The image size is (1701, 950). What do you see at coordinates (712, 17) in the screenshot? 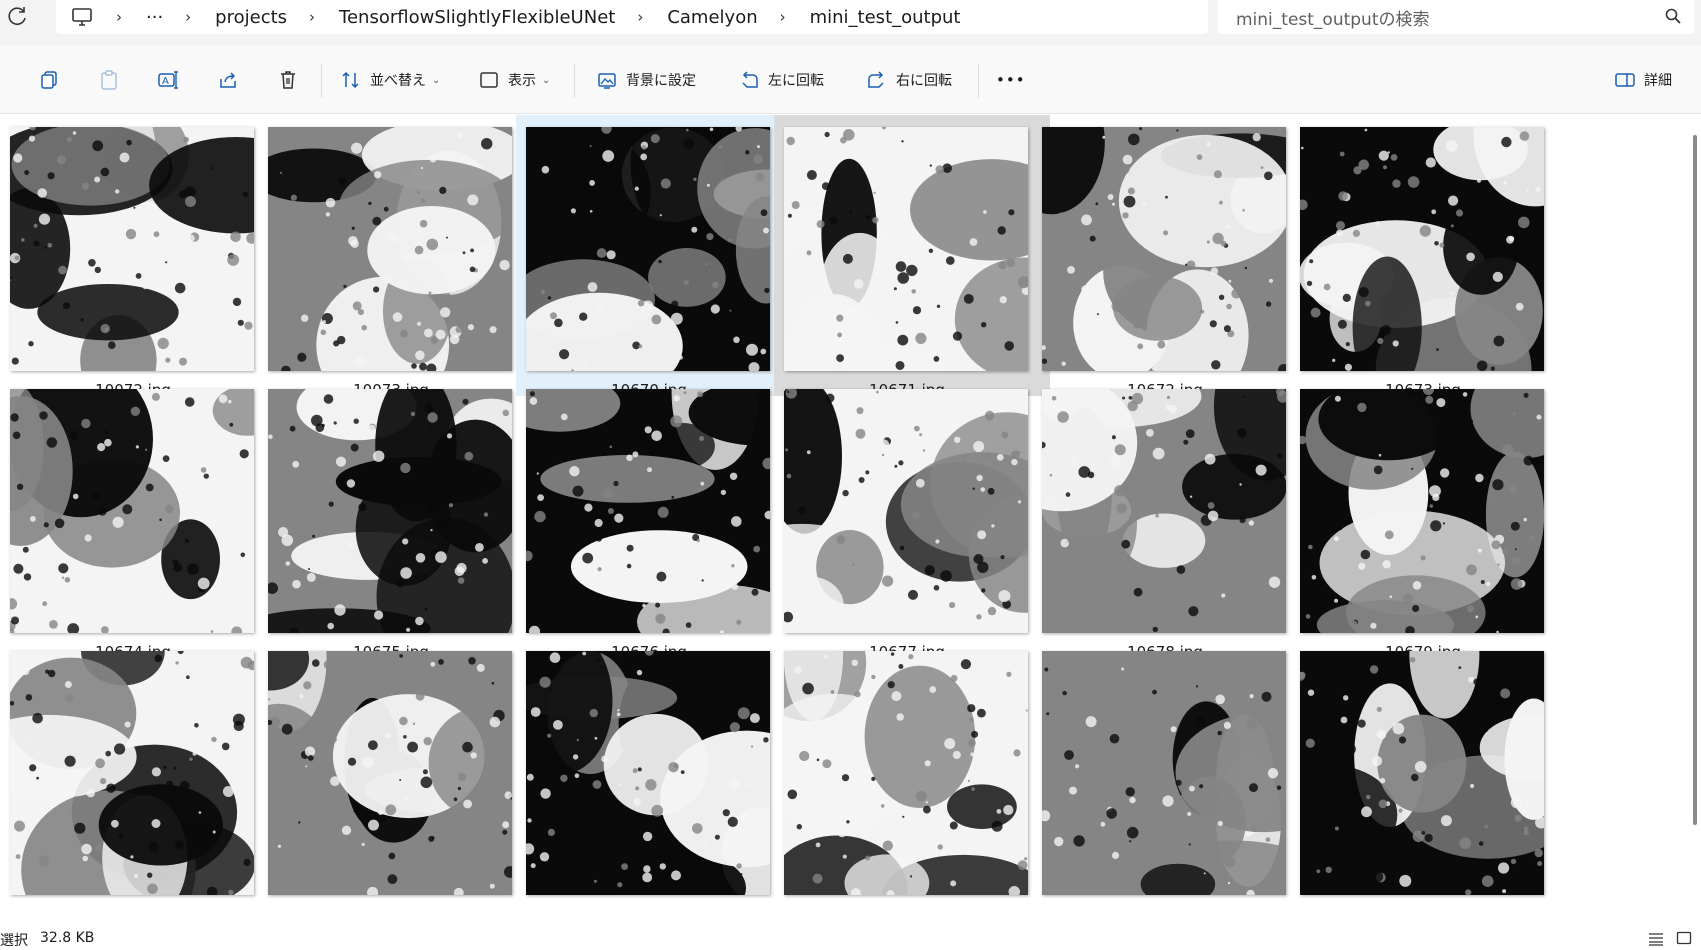
I see `breadcrumb-camelyon: Camelyon` at bounding box center [712, 17].